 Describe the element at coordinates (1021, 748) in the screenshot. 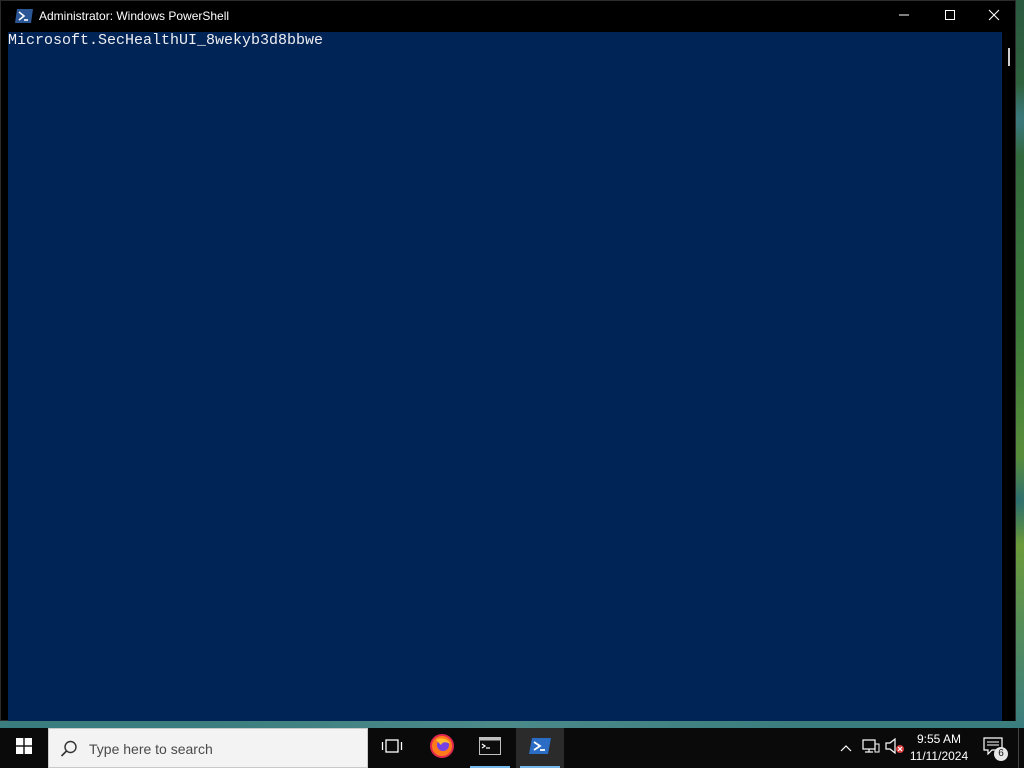

I see `show-desktop-button` at that location.